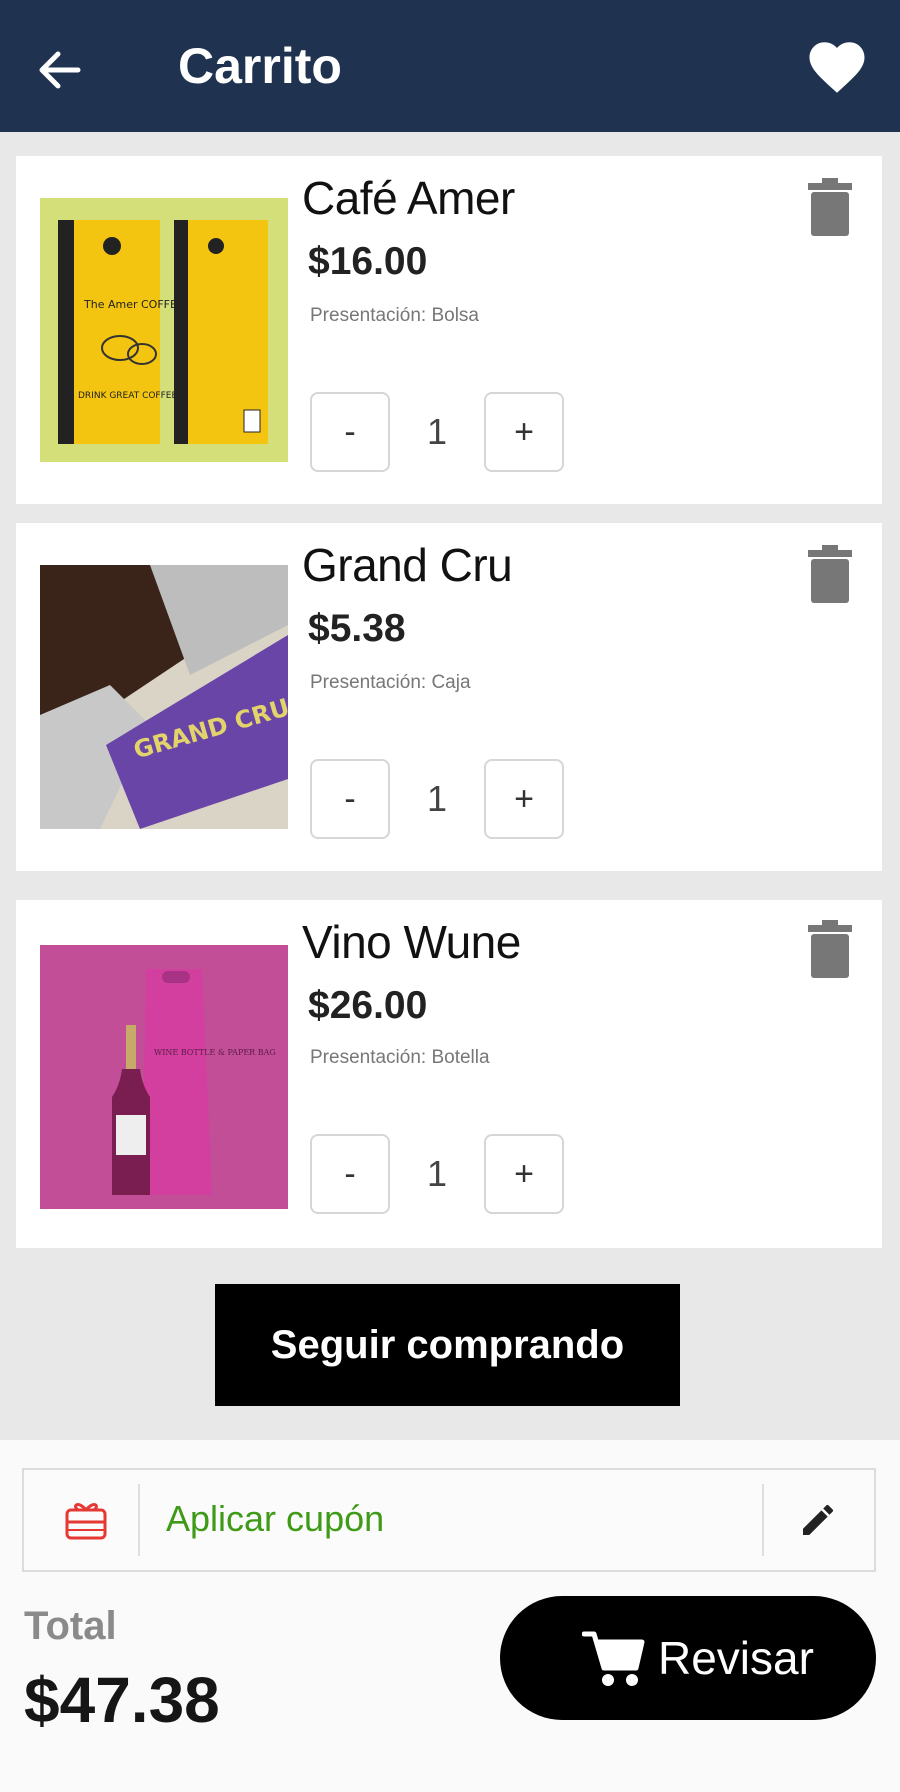  I want to click on product-price: $5.38, so click(357, 628).